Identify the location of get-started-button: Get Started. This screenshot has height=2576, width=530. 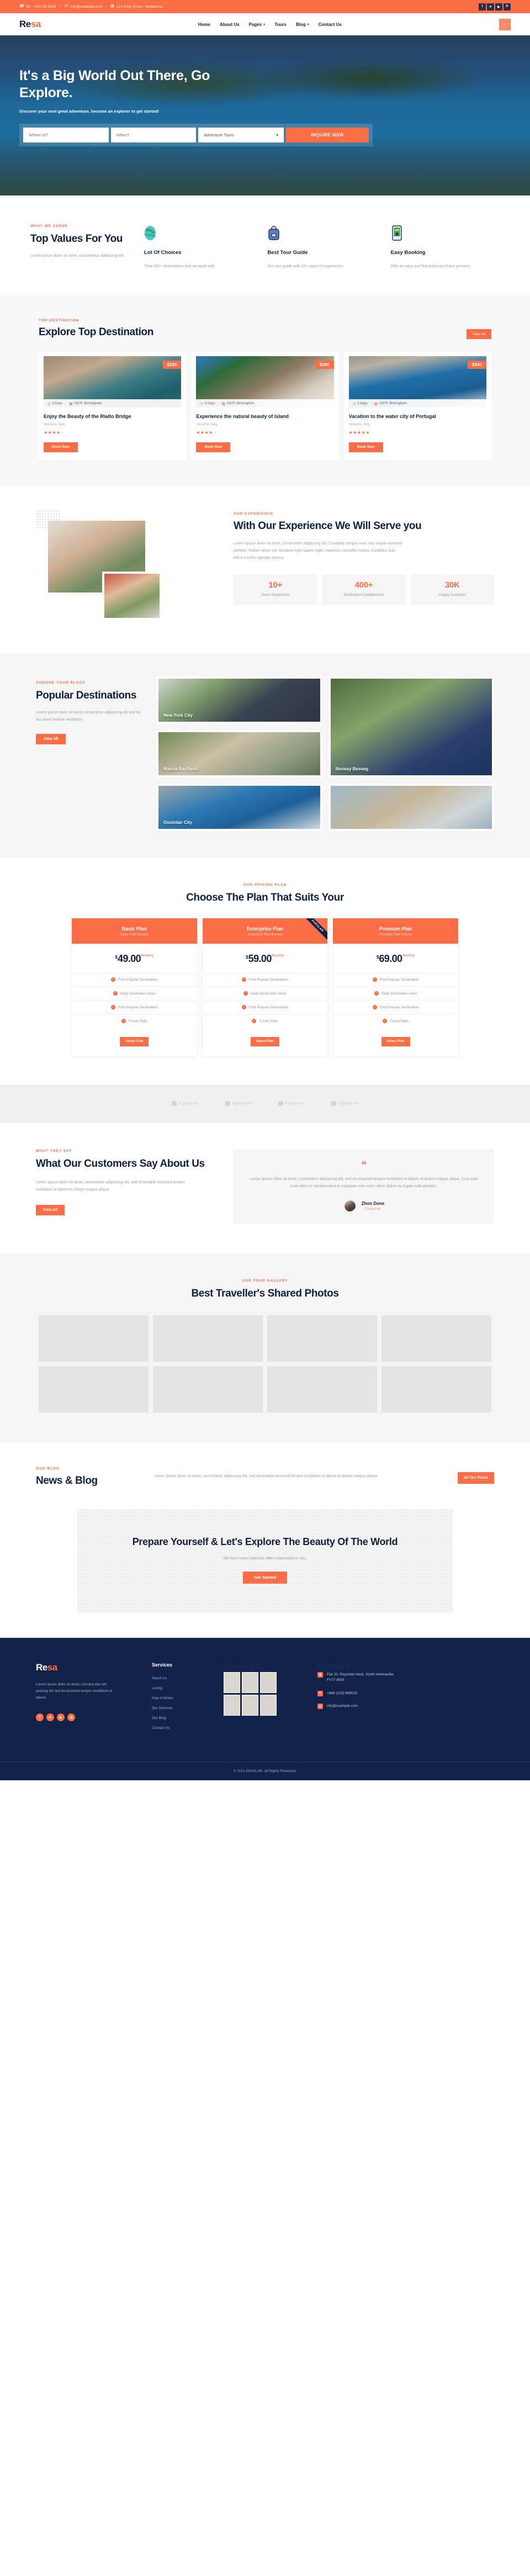
(265, 1577).